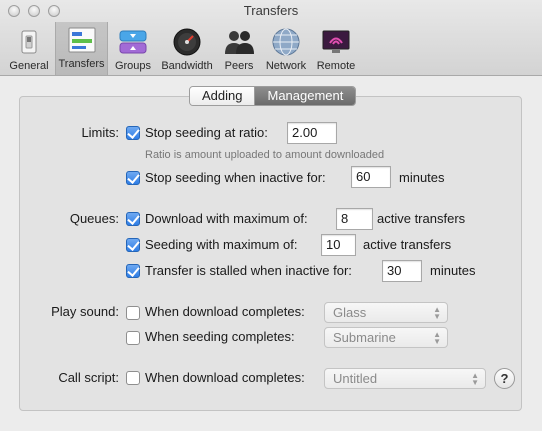  I want to click on toolbar-item-groups: Groups, so click(133, 49).